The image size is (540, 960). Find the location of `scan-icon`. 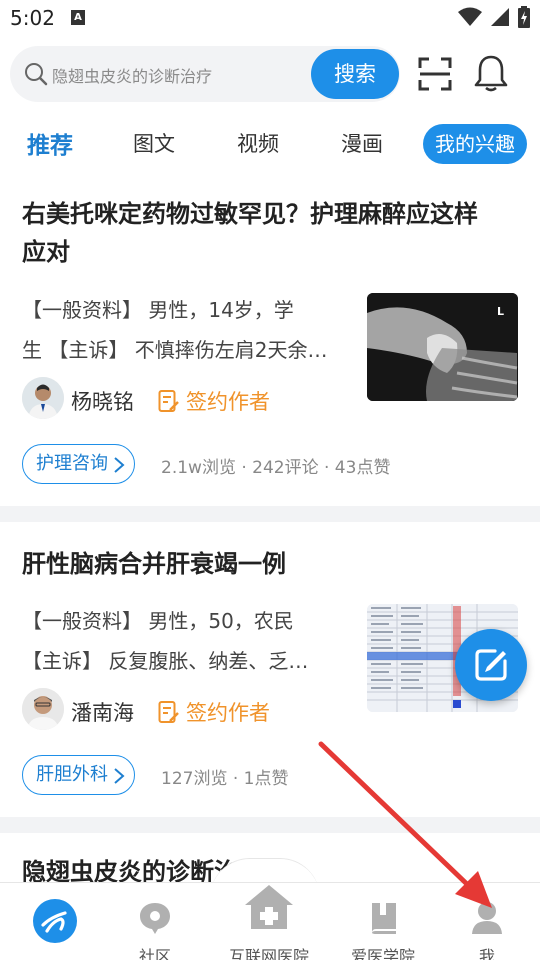

scan-icon is located at coordinates (435, 74).